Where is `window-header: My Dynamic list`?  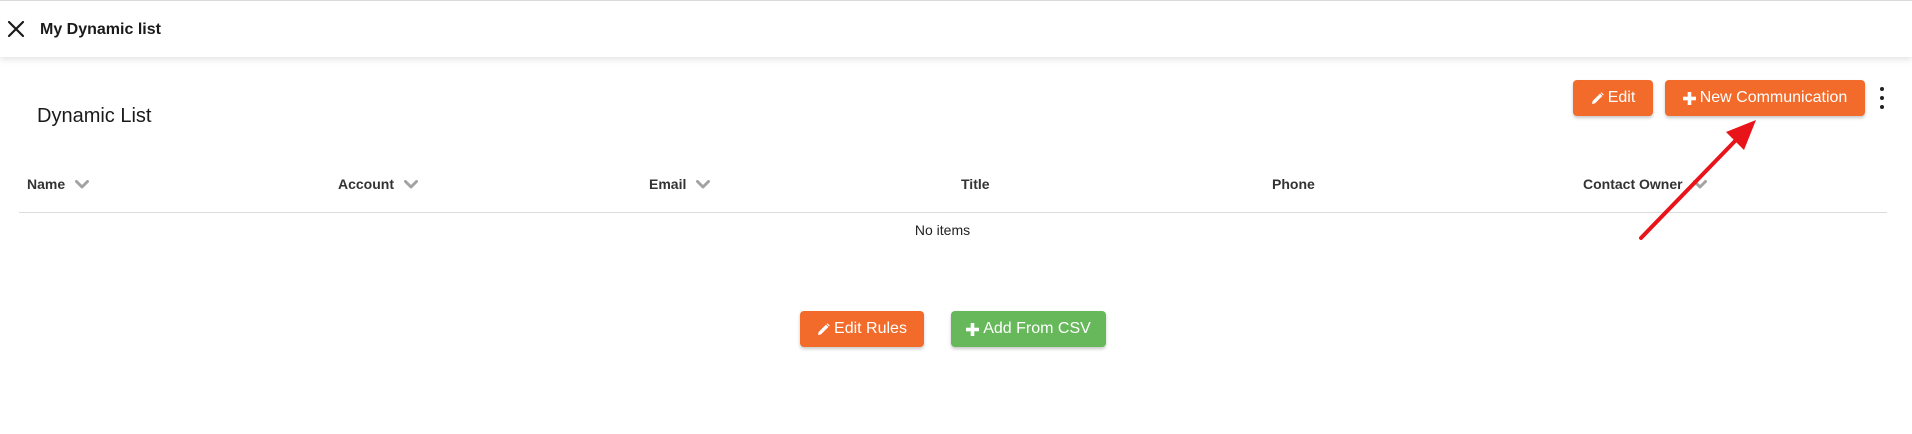 window-header: My Dynamic list is located at coordinates (956, 28).